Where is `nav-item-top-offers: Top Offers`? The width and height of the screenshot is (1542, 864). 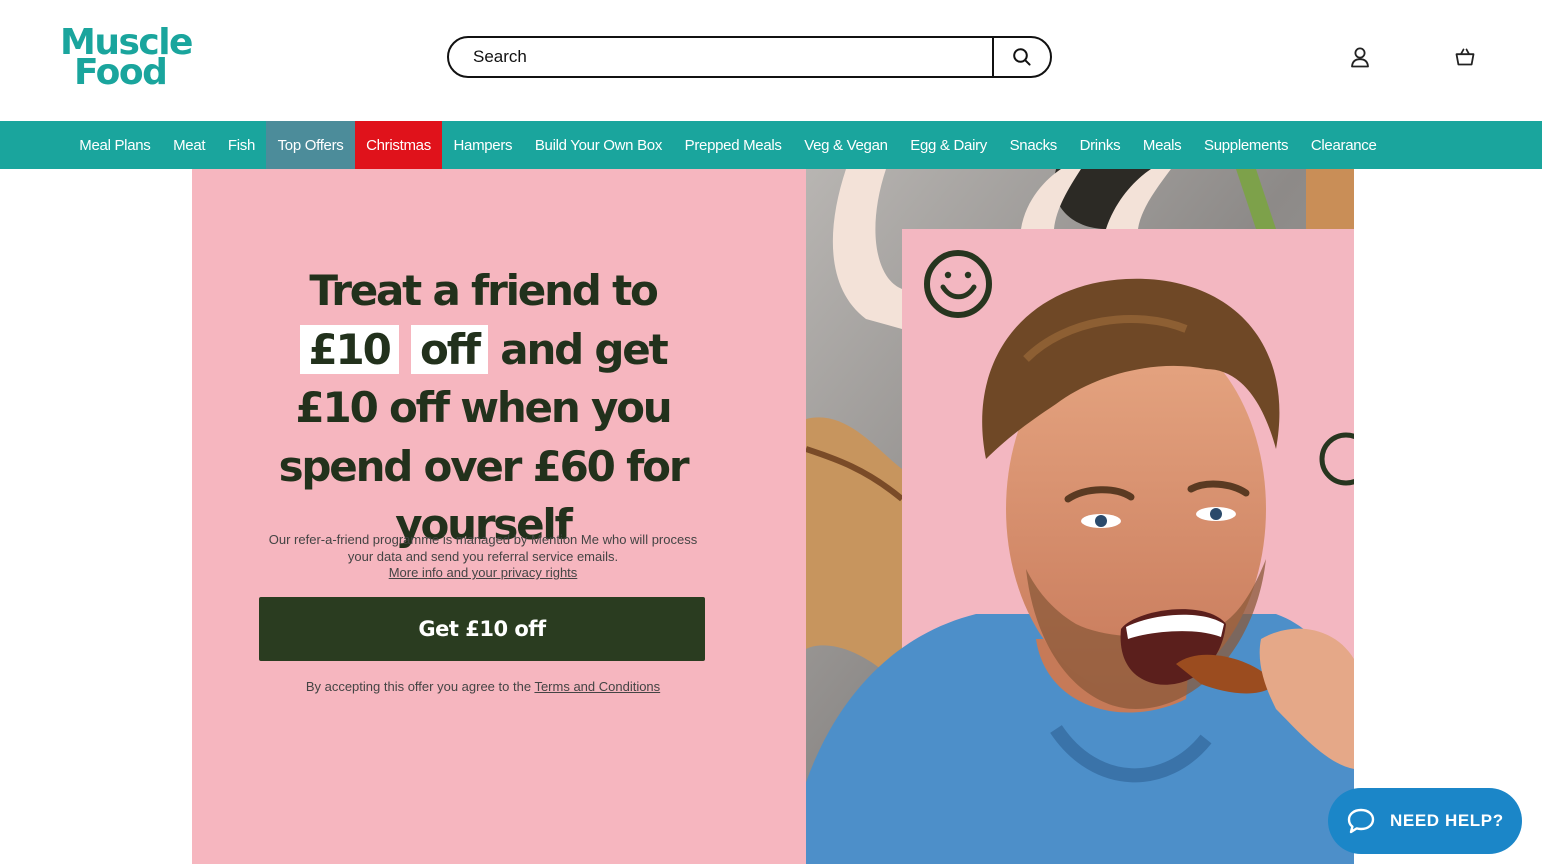 nav-item-top-offers: Top Offers is located at coordinates (310, 145).